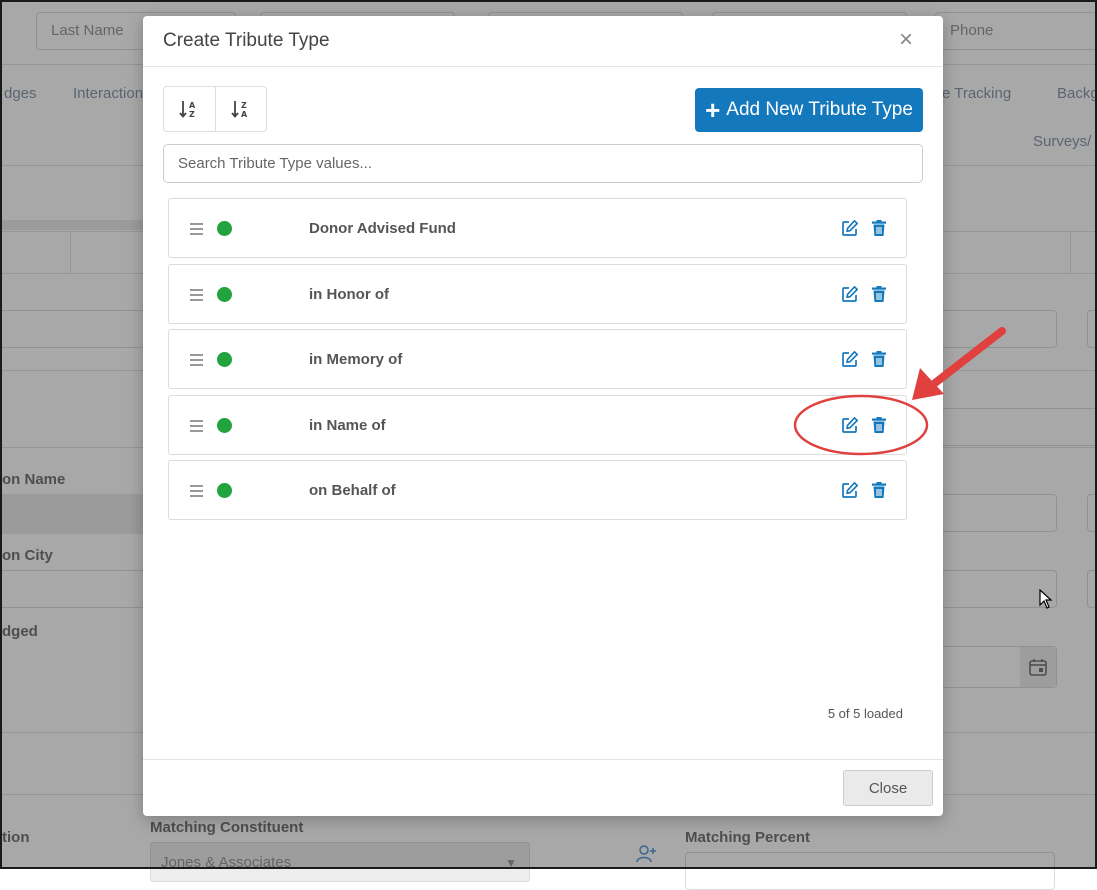  What do you see at coordinates (537, 359) in the screenshot?
I see `list-item: in Memory of` at bounding box center [537, 359].